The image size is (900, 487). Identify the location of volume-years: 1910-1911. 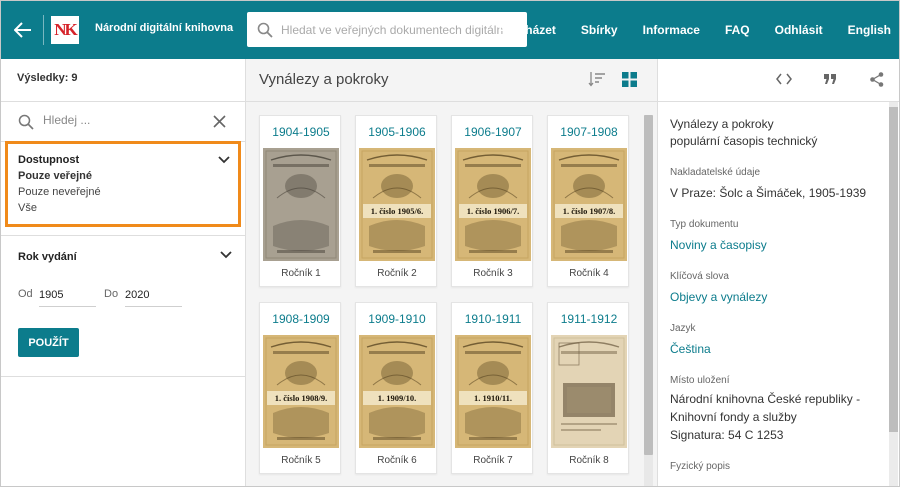
(493, 319).